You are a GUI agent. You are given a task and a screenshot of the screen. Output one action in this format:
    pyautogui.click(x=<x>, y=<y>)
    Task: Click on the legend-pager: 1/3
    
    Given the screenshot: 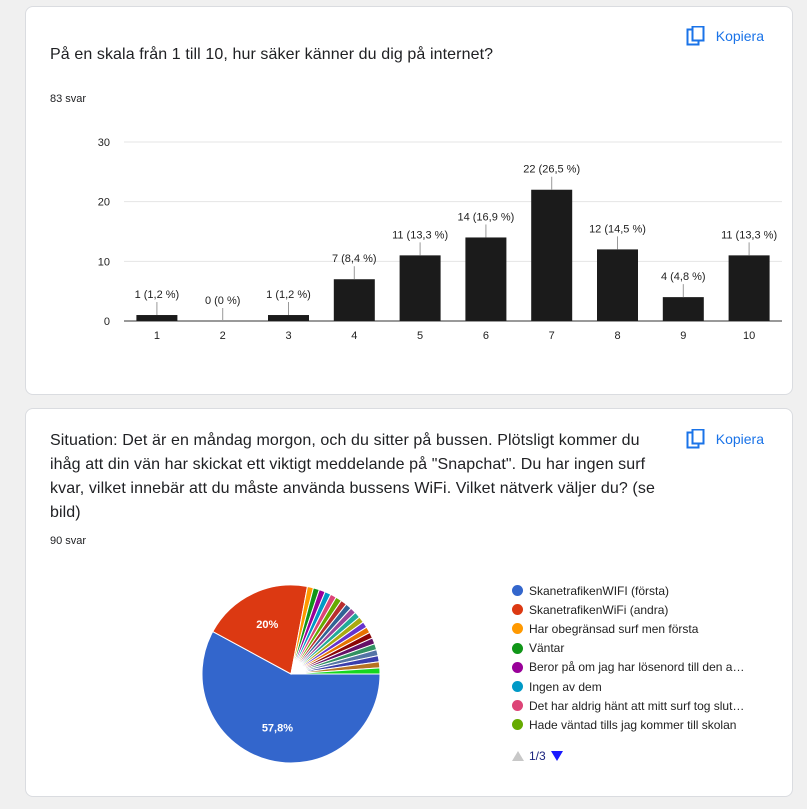 What is the action you would take?
    pyautogui.click(x=537, y=756)
    